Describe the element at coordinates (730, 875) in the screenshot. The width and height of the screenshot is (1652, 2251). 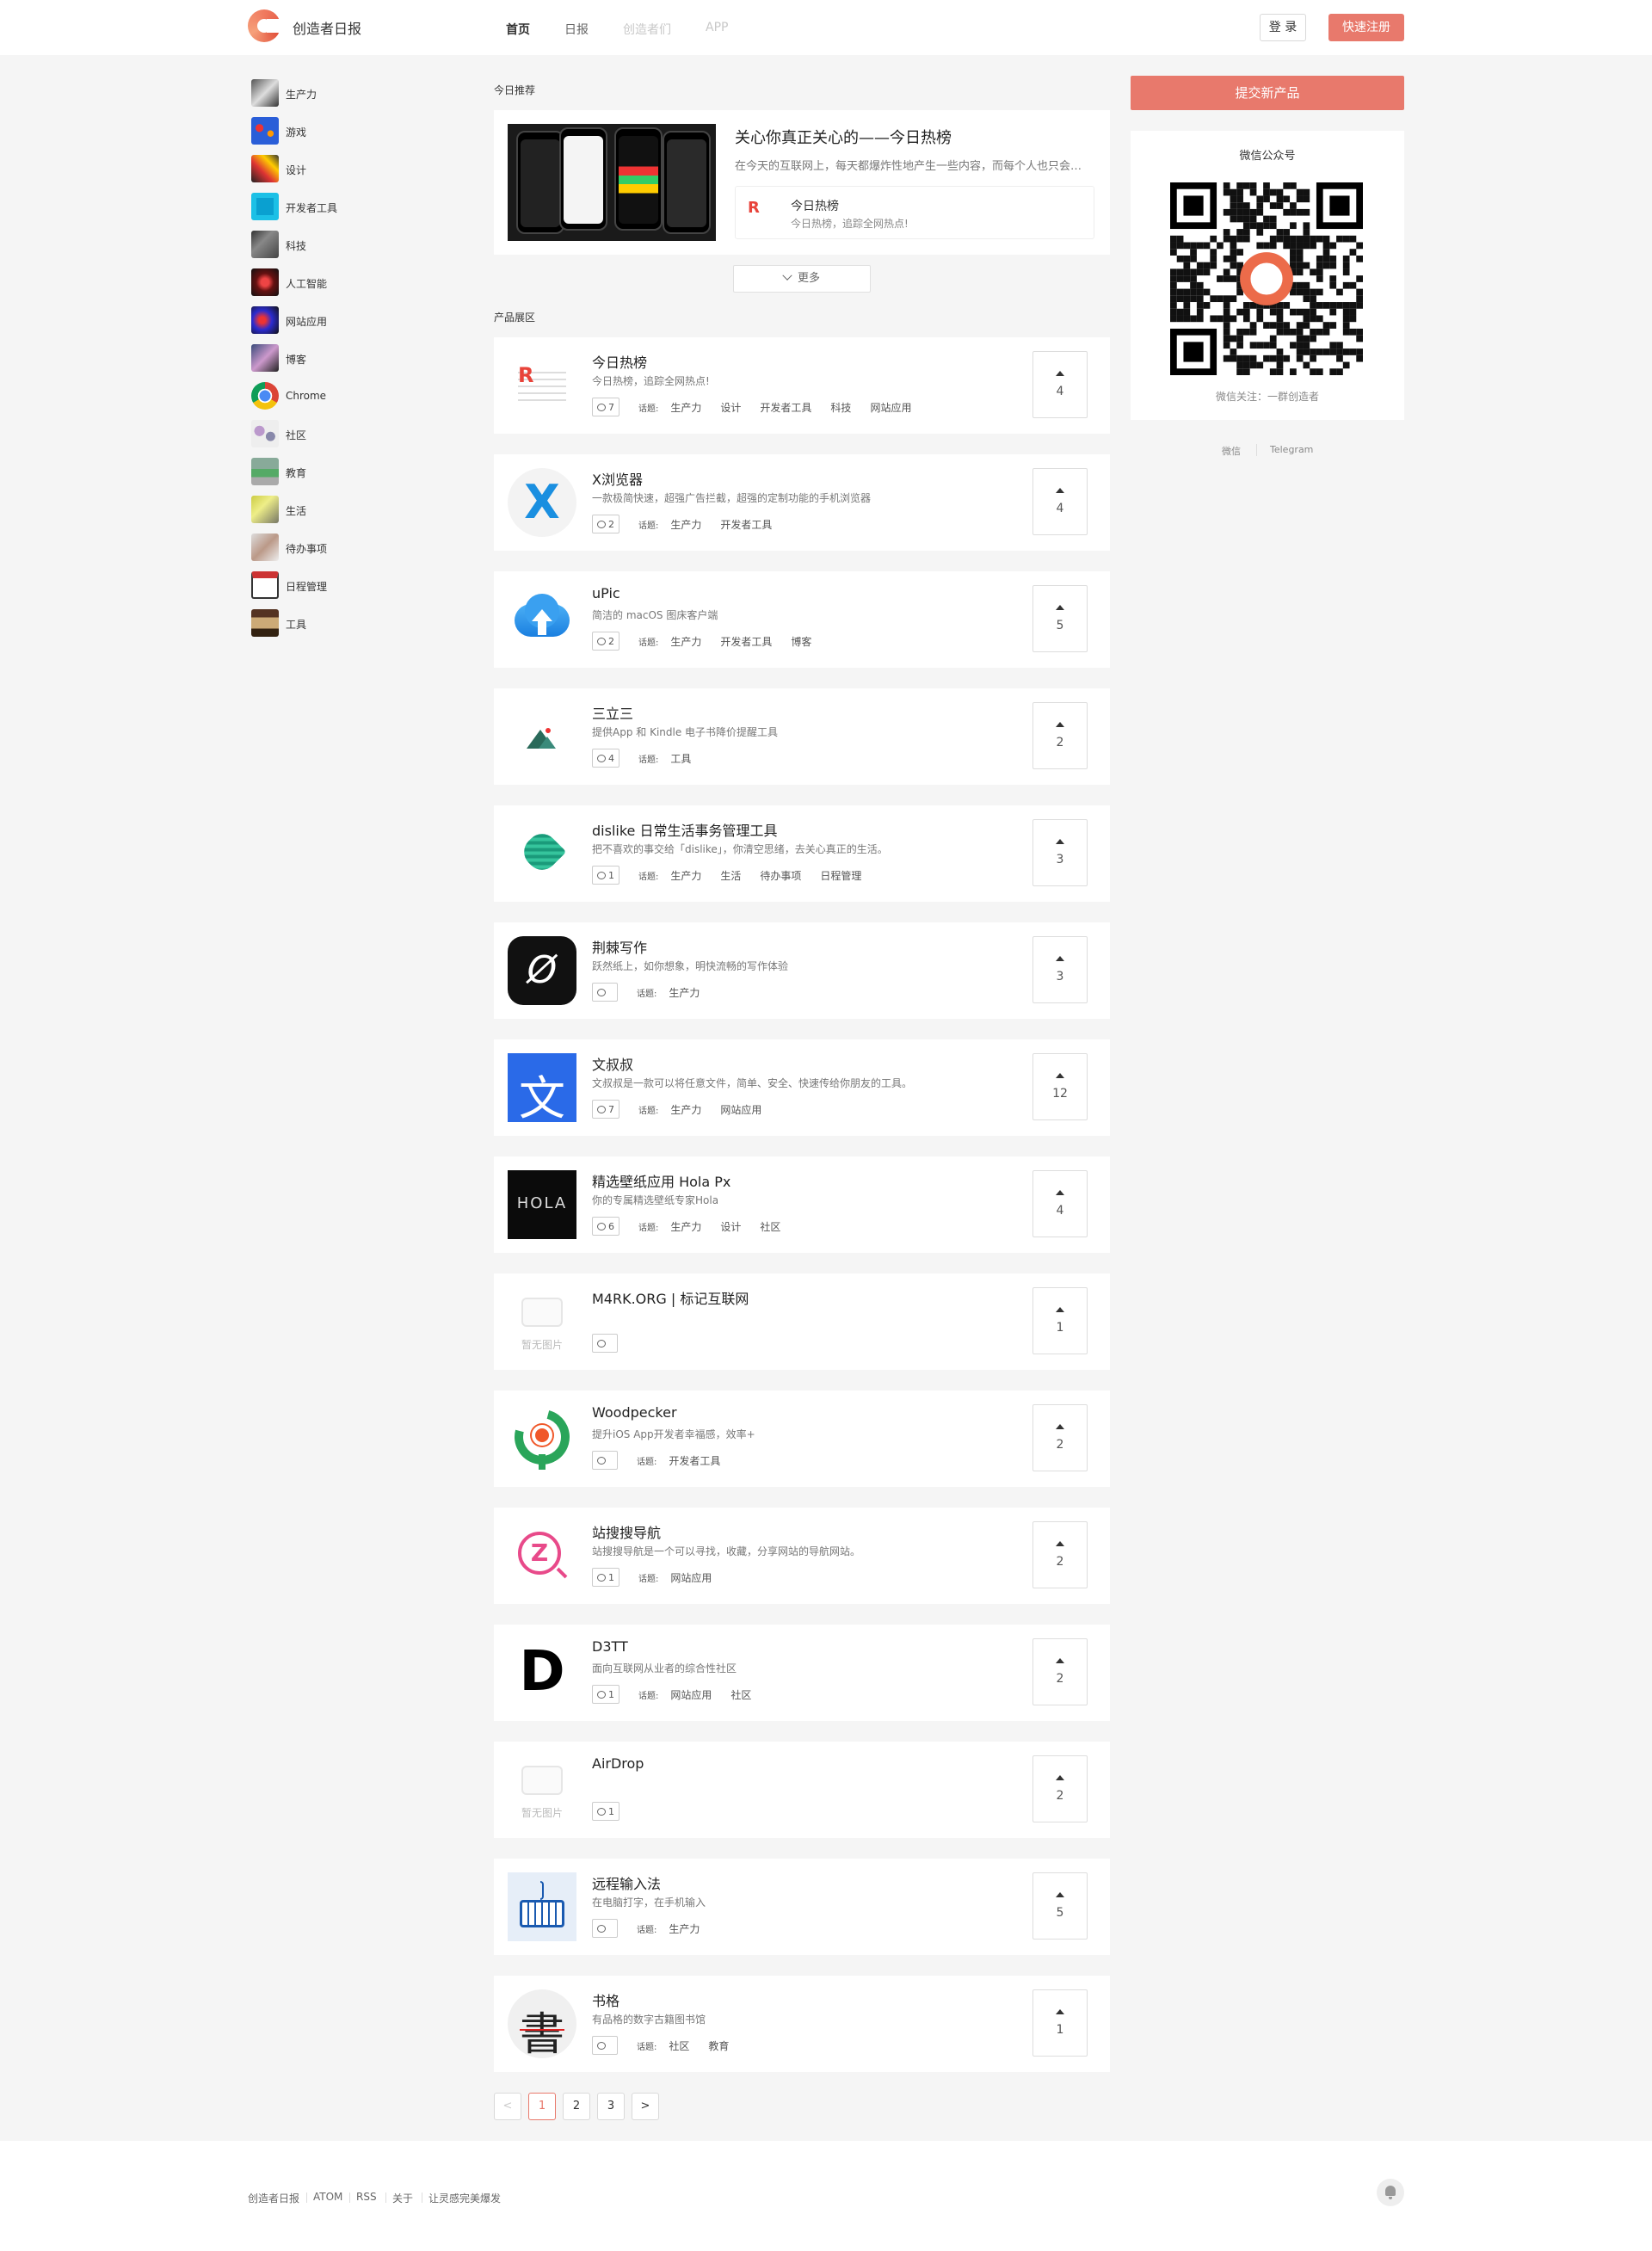
I see `topic-tag: 生活` at that location.